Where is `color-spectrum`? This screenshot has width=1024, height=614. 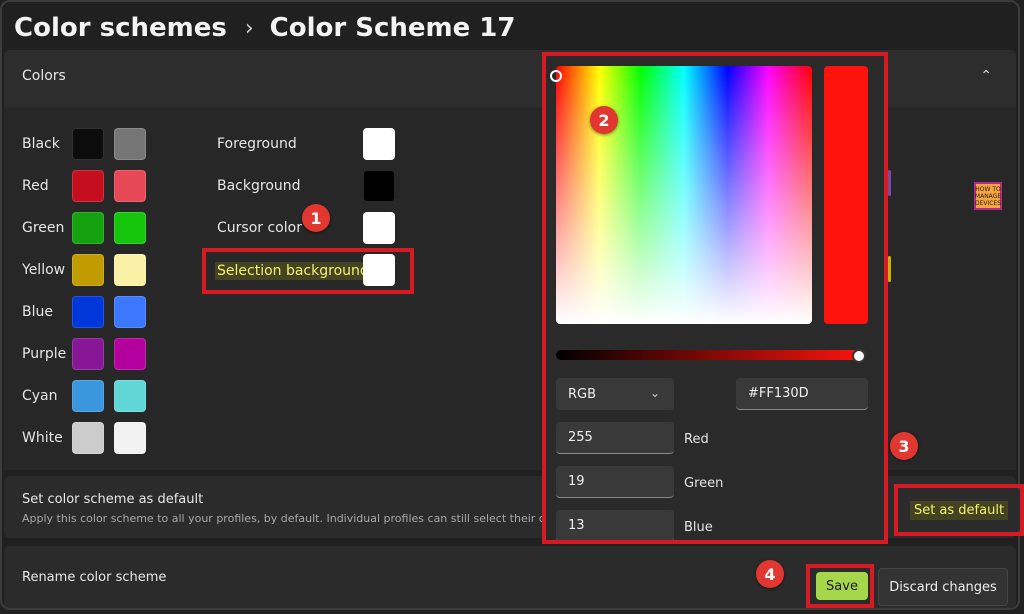 color-spectrum is located at coordinates (684, 195).